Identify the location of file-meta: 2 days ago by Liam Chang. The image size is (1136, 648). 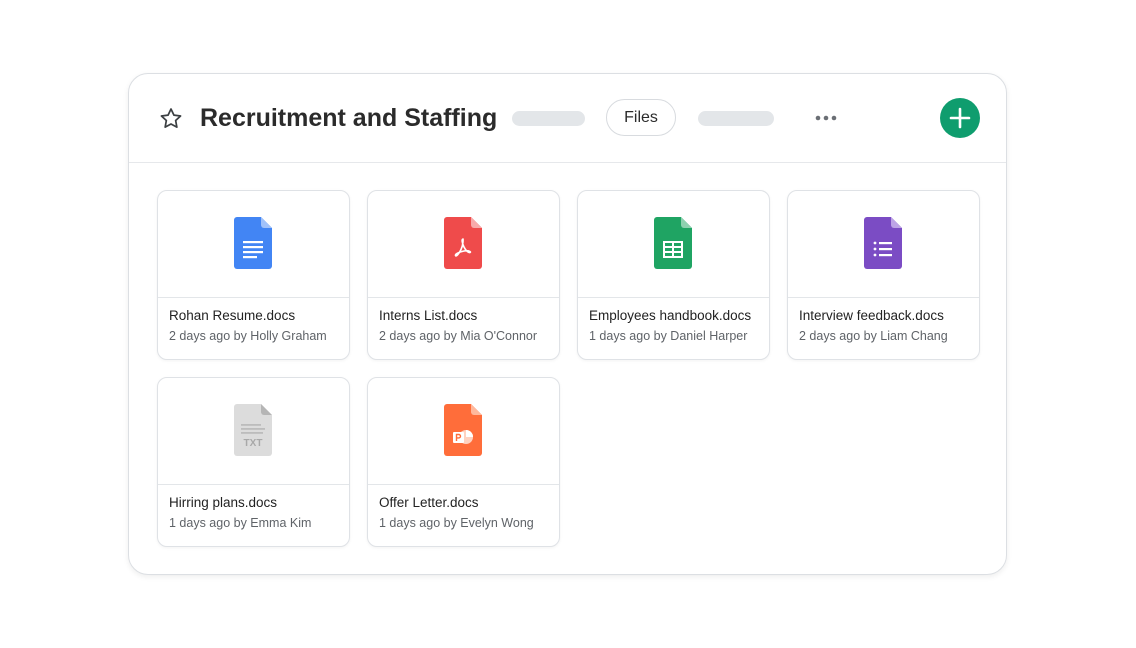
(873, 336).